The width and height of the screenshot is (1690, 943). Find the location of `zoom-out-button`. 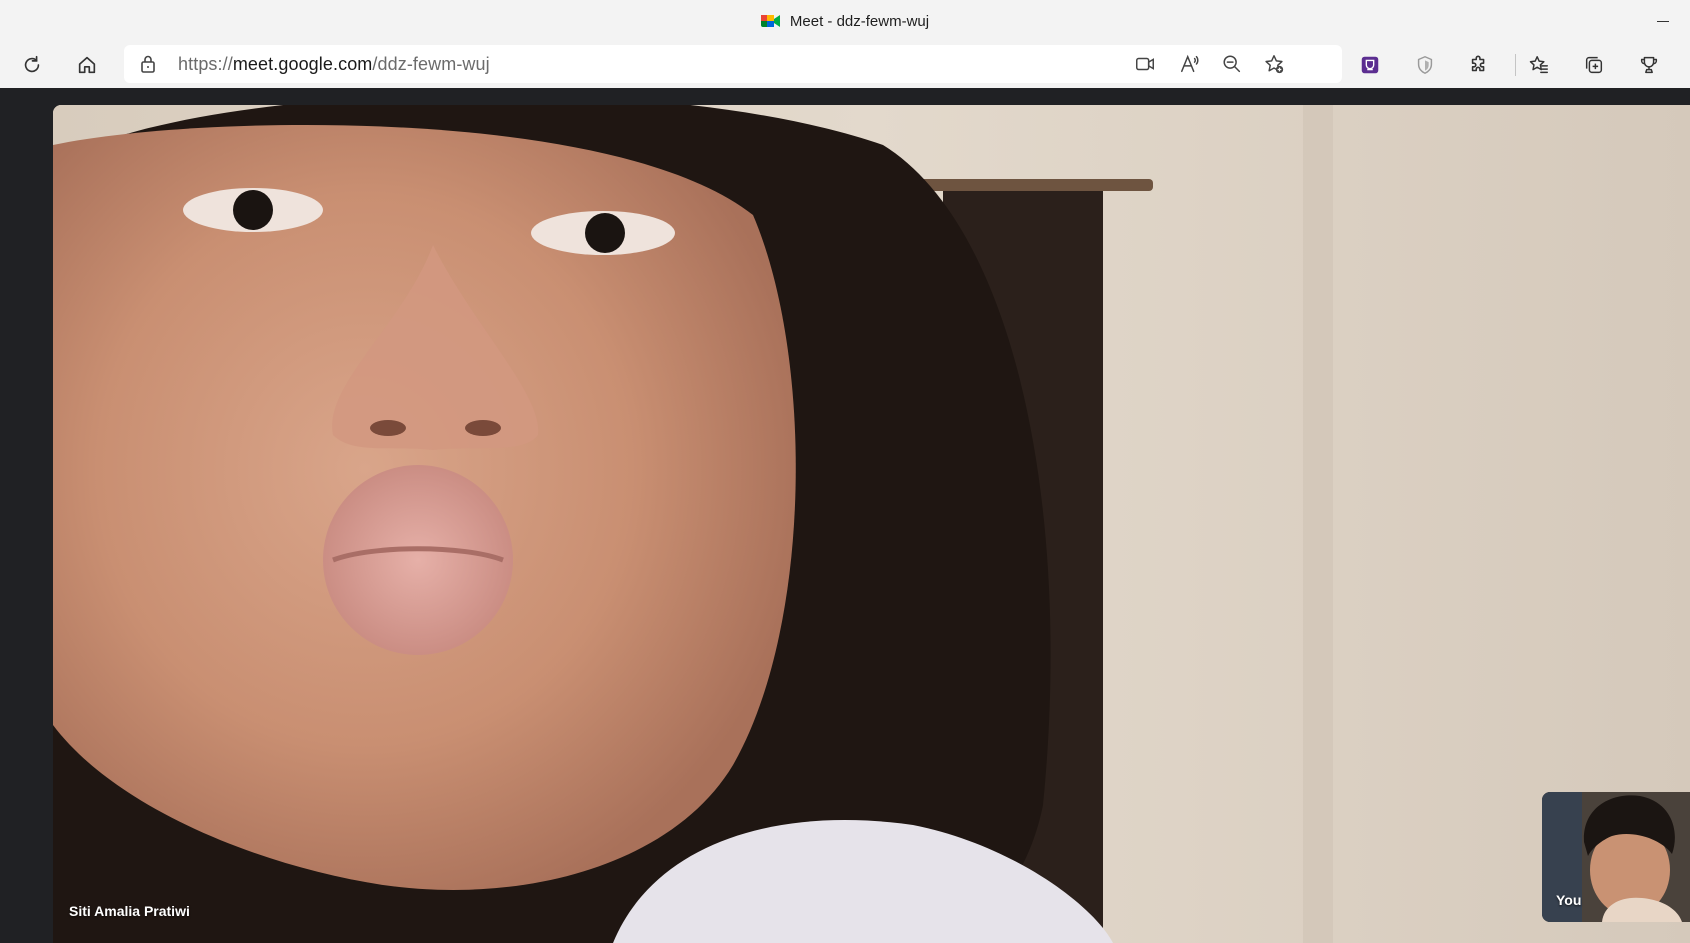

zoom-out-button is located at coordinates (1232, 64).